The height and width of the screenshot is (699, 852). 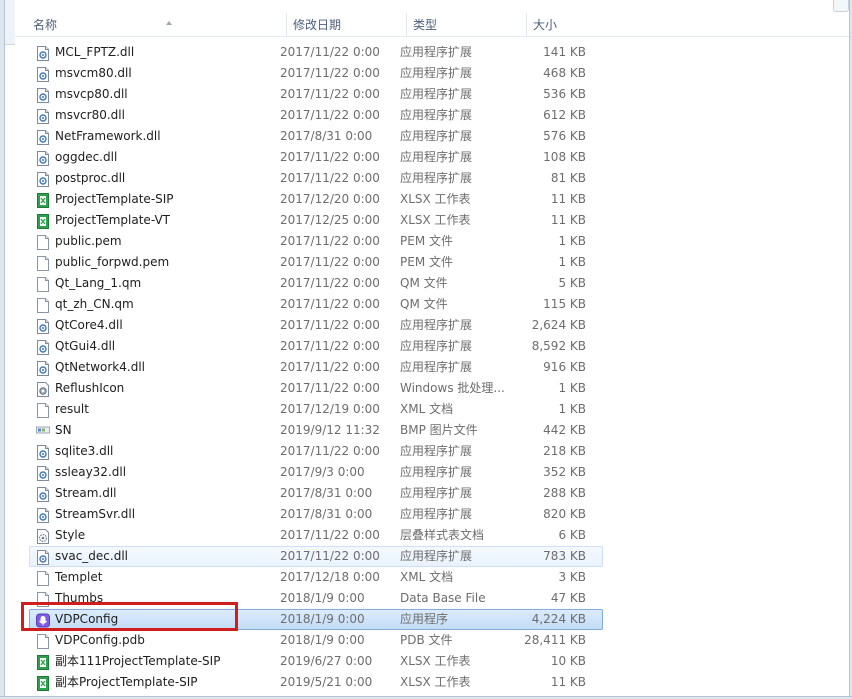 What do you see at coordinates (568, 178) in the screenshot?
I see `file-size: 81 KB` at bounding box center [568, 178].